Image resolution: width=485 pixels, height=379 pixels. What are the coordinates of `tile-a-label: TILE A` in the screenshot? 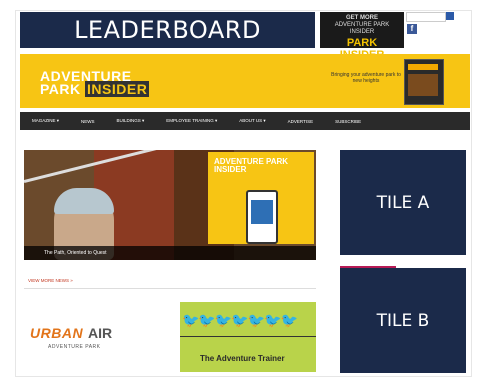 It's located at (403, 202).